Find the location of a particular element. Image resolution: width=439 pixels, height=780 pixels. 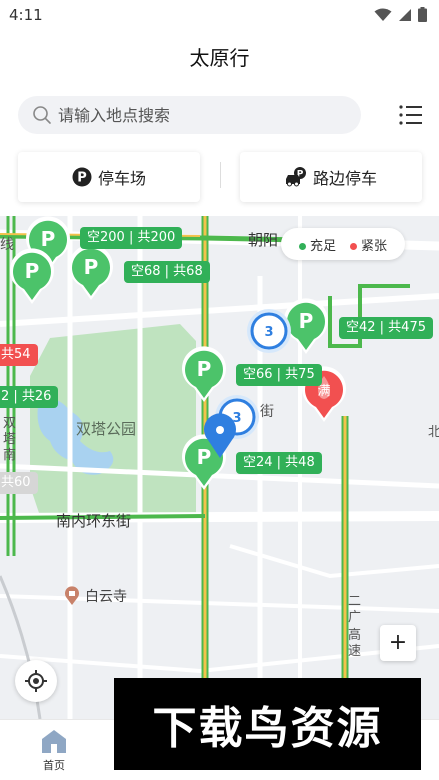

tab-divider is located at coordinates (220, 175).